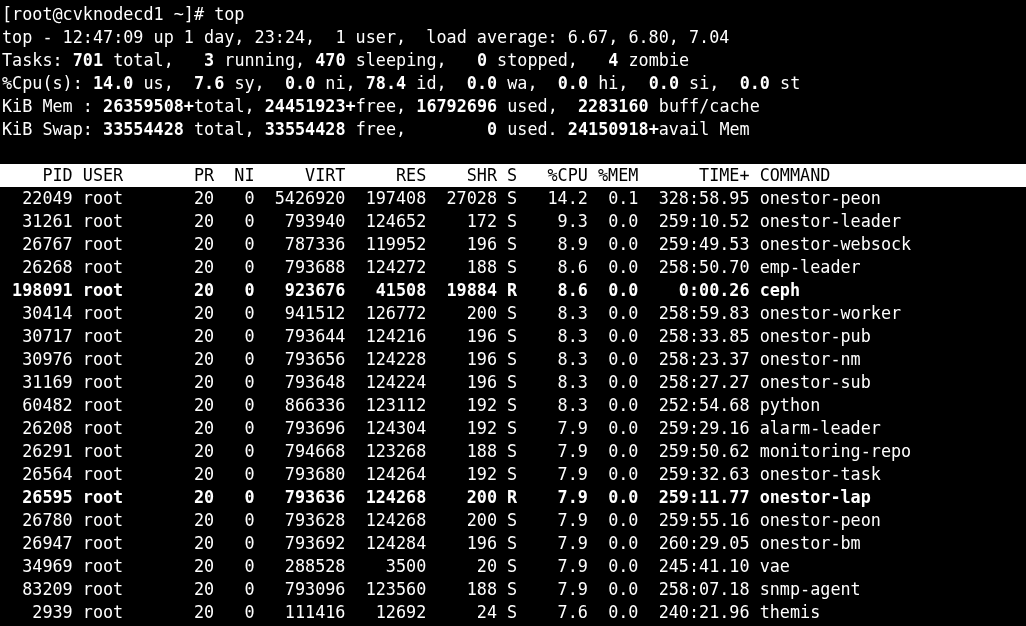 The height and width of the screenshot is (626, 1026). I want to click on table-cell-text: 2939, so click(52, 612).